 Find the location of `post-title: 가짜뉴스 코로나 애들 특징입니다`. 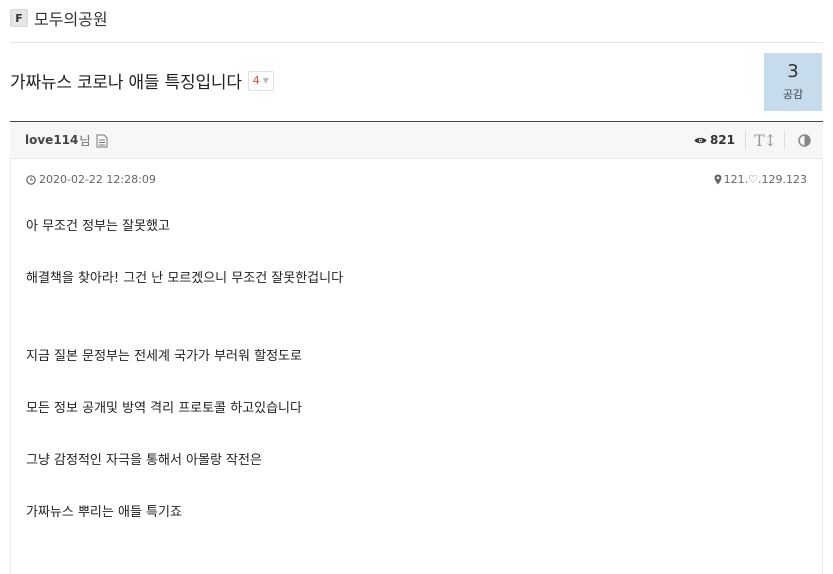

post-title: 가짜뉴스 코로나 애들 특징입니다 is located at coordinates (126, 83).